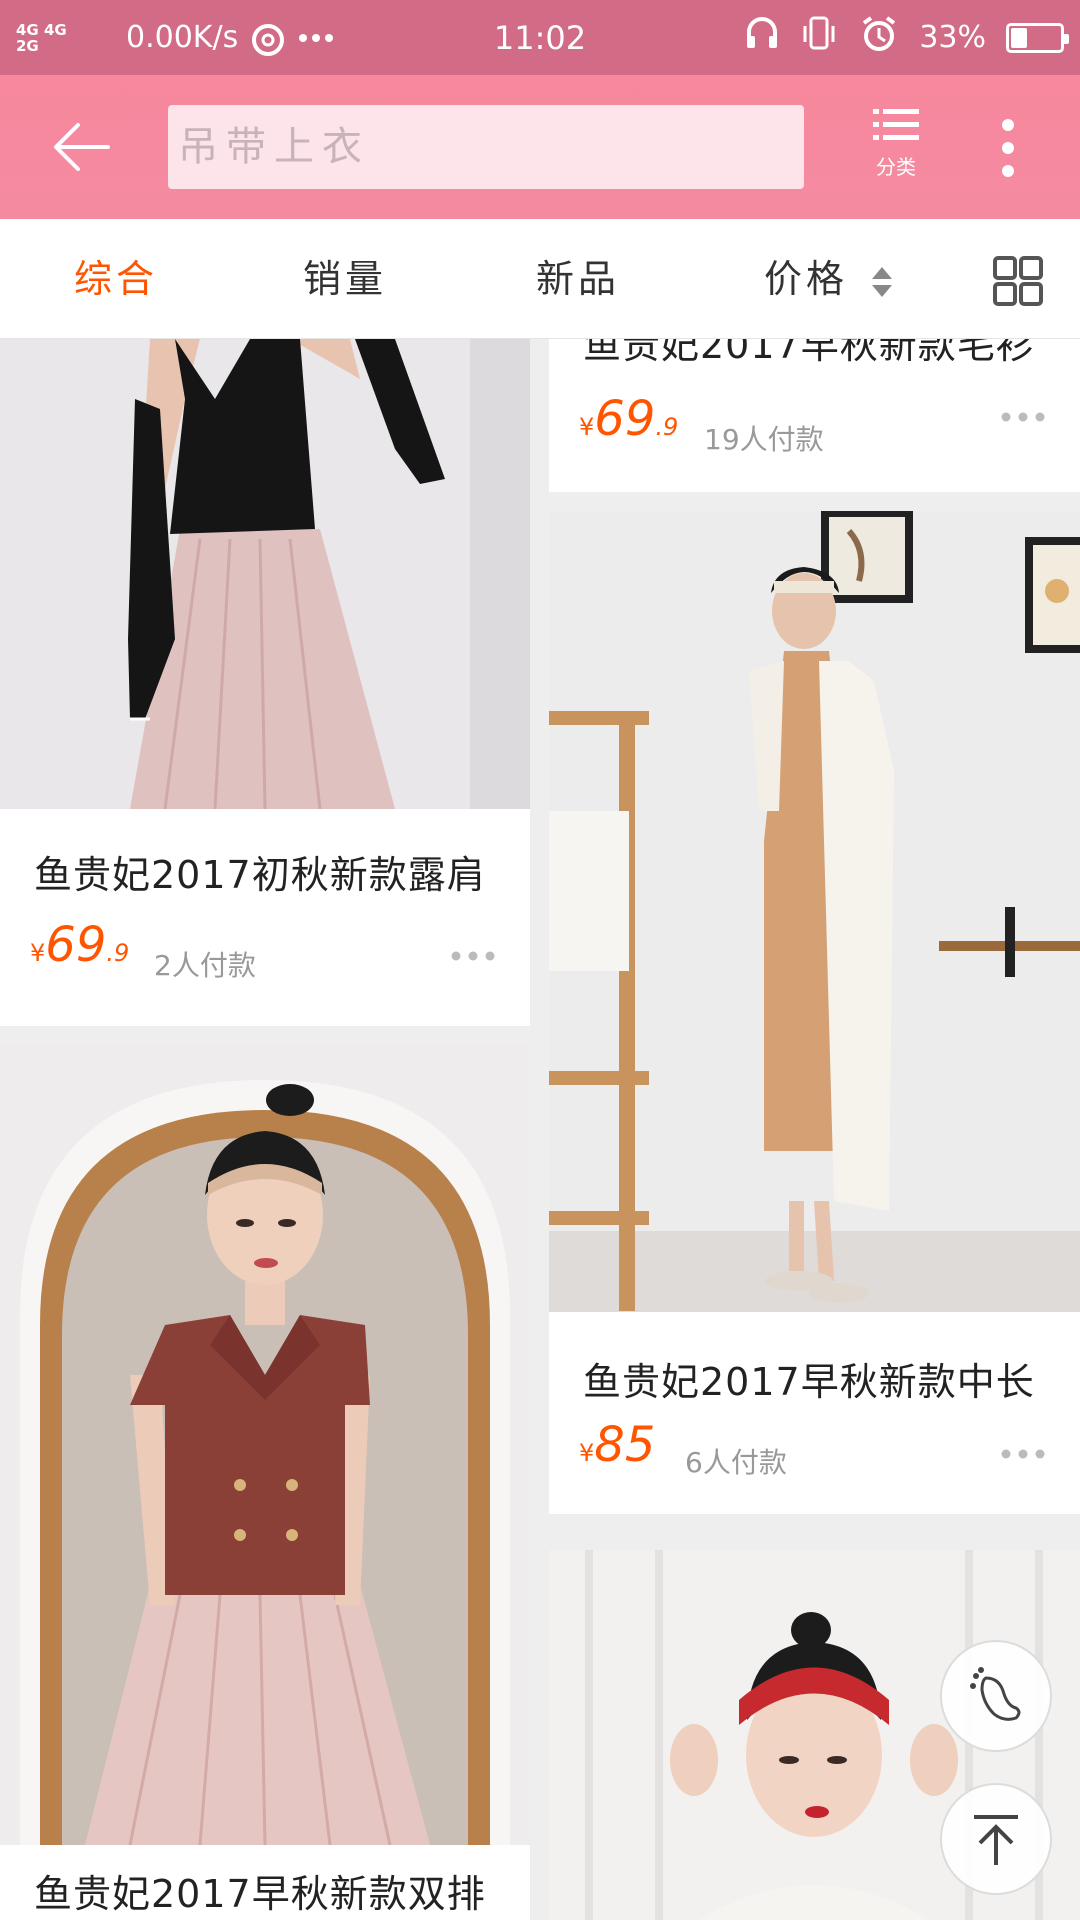 The image size is (1080, 1920). I want to click on sort-bar: 综合 销量 新品 价格, so click(540, 279).